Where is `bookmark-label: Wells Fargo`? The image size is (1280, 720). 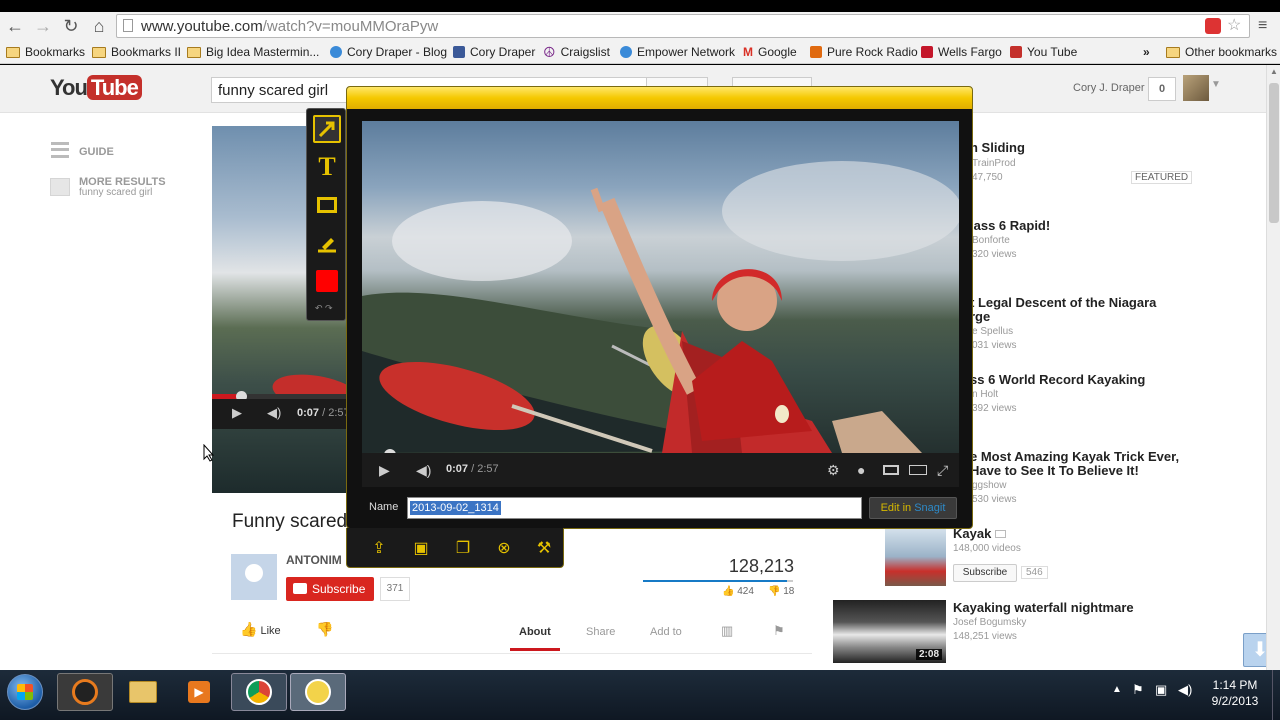
bookmark-label: Wells Fargo is located at coordinates (970, 52).